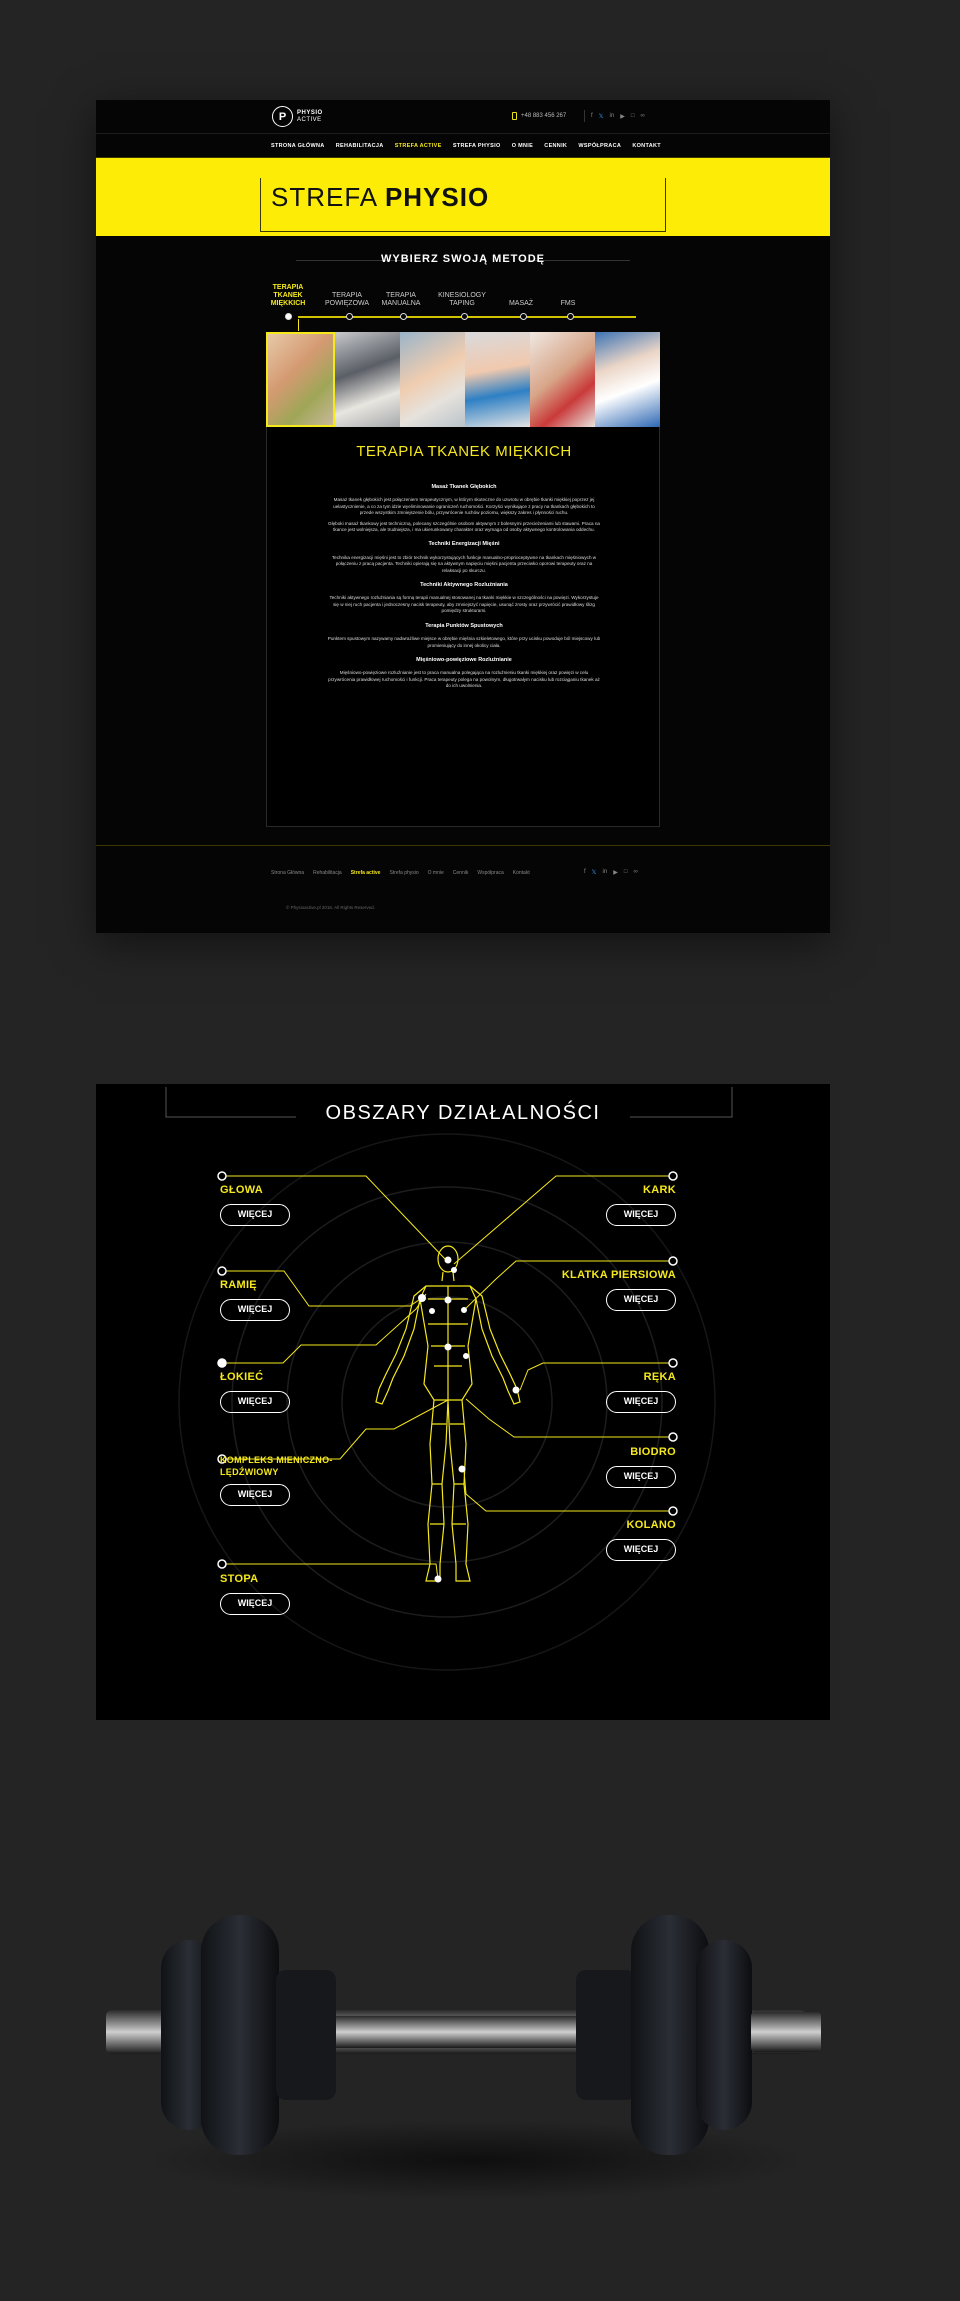 The height and width of the screenshot is (2301, 960). Describe the element at coordinates (310, 112) in the screenshot. I see `logo-line-1: PHYSIO` at that location.